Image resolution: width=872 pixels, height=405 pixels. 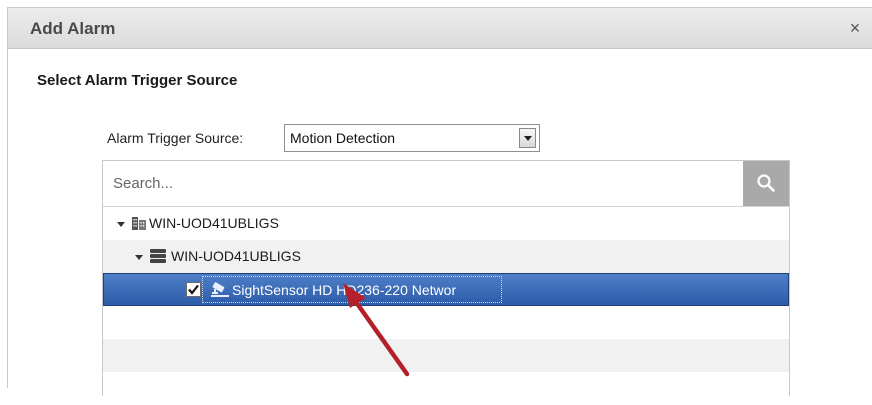 I want to click on camera-icon, so click(x=220, y=289).